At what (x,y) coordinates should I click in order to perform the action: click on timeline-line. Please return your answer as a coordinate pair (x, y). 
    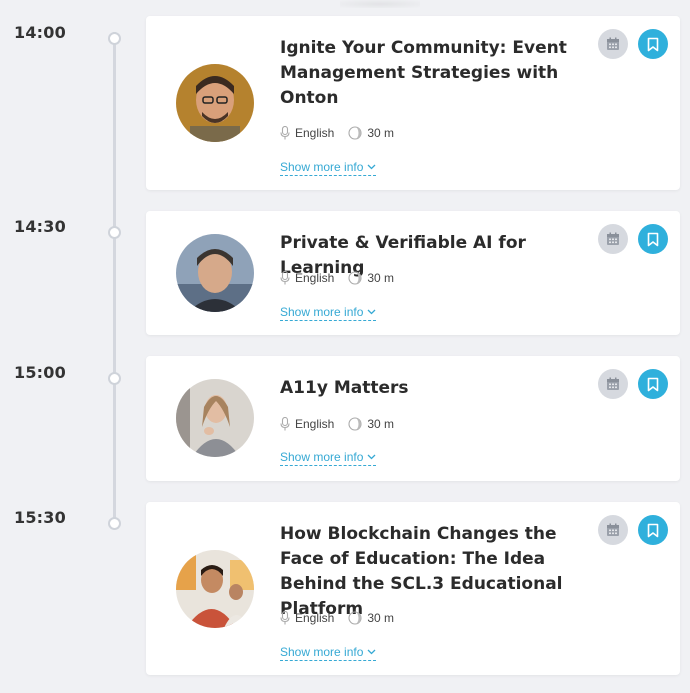
    Looking at the image, I should click on (114, 275).